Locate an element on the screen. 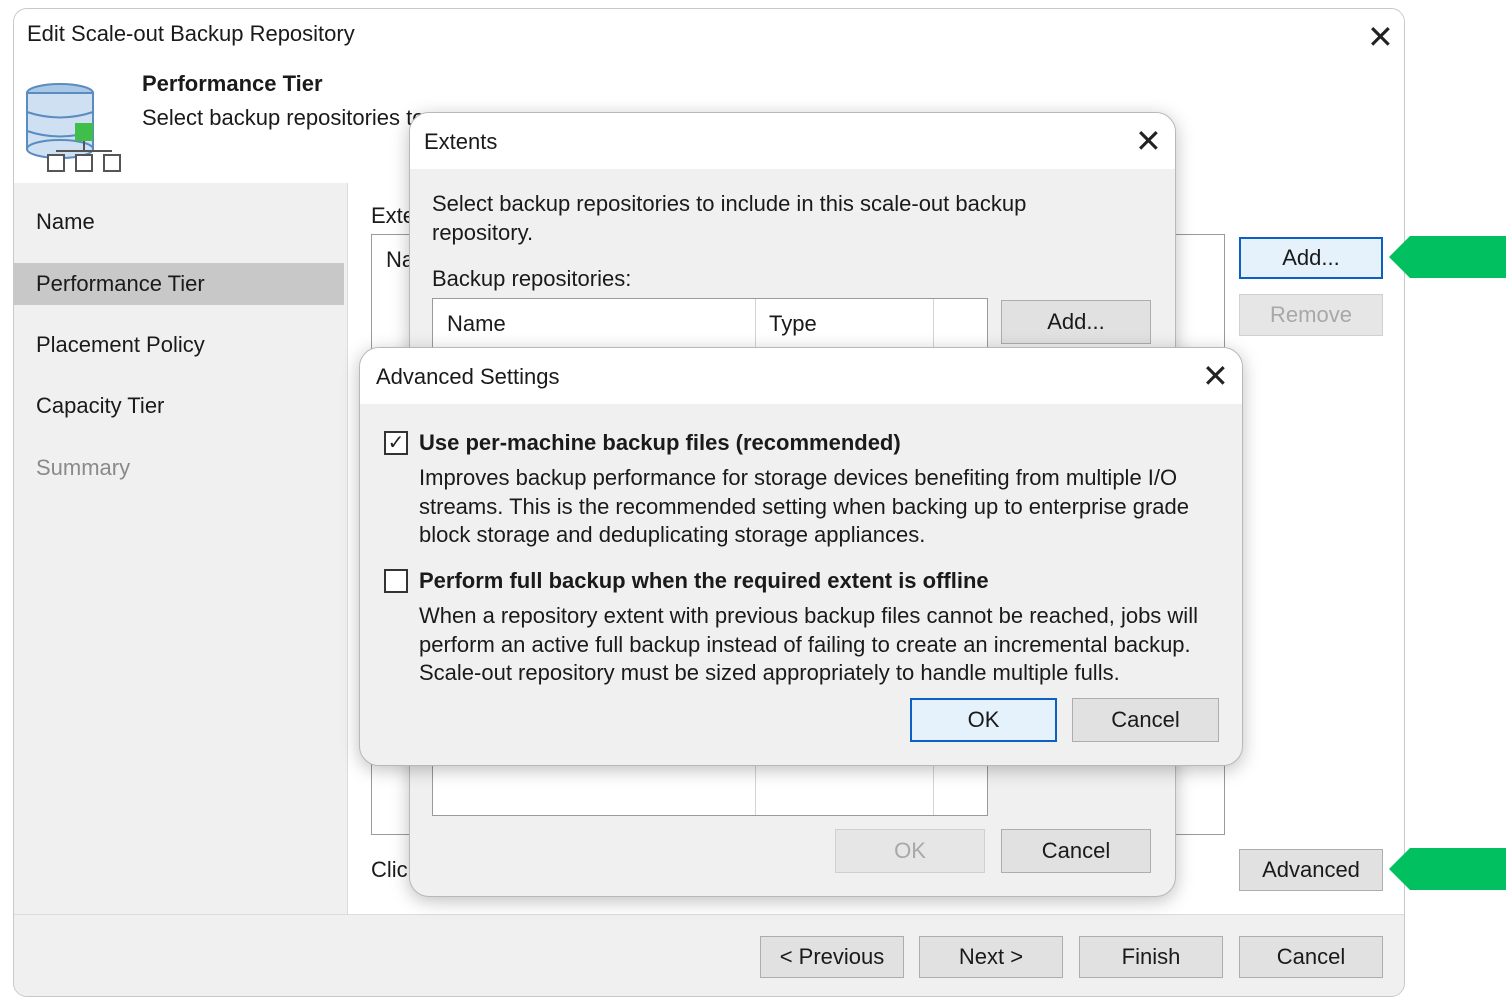  checkbox-unchecked-icon is located at coordinates (396, 581).